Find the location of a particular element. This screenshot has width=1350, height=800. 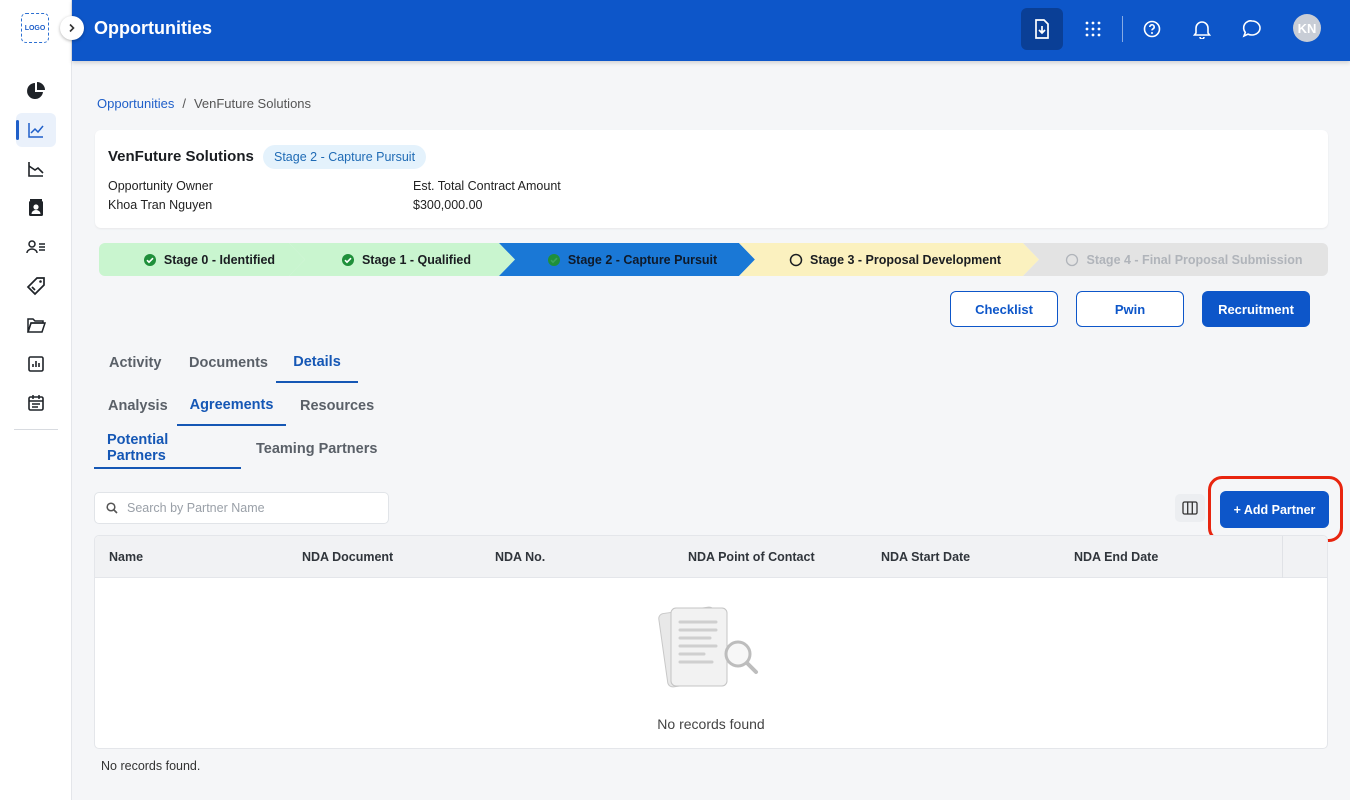

user-avatar: KN is located at coordinates (1307, 28).